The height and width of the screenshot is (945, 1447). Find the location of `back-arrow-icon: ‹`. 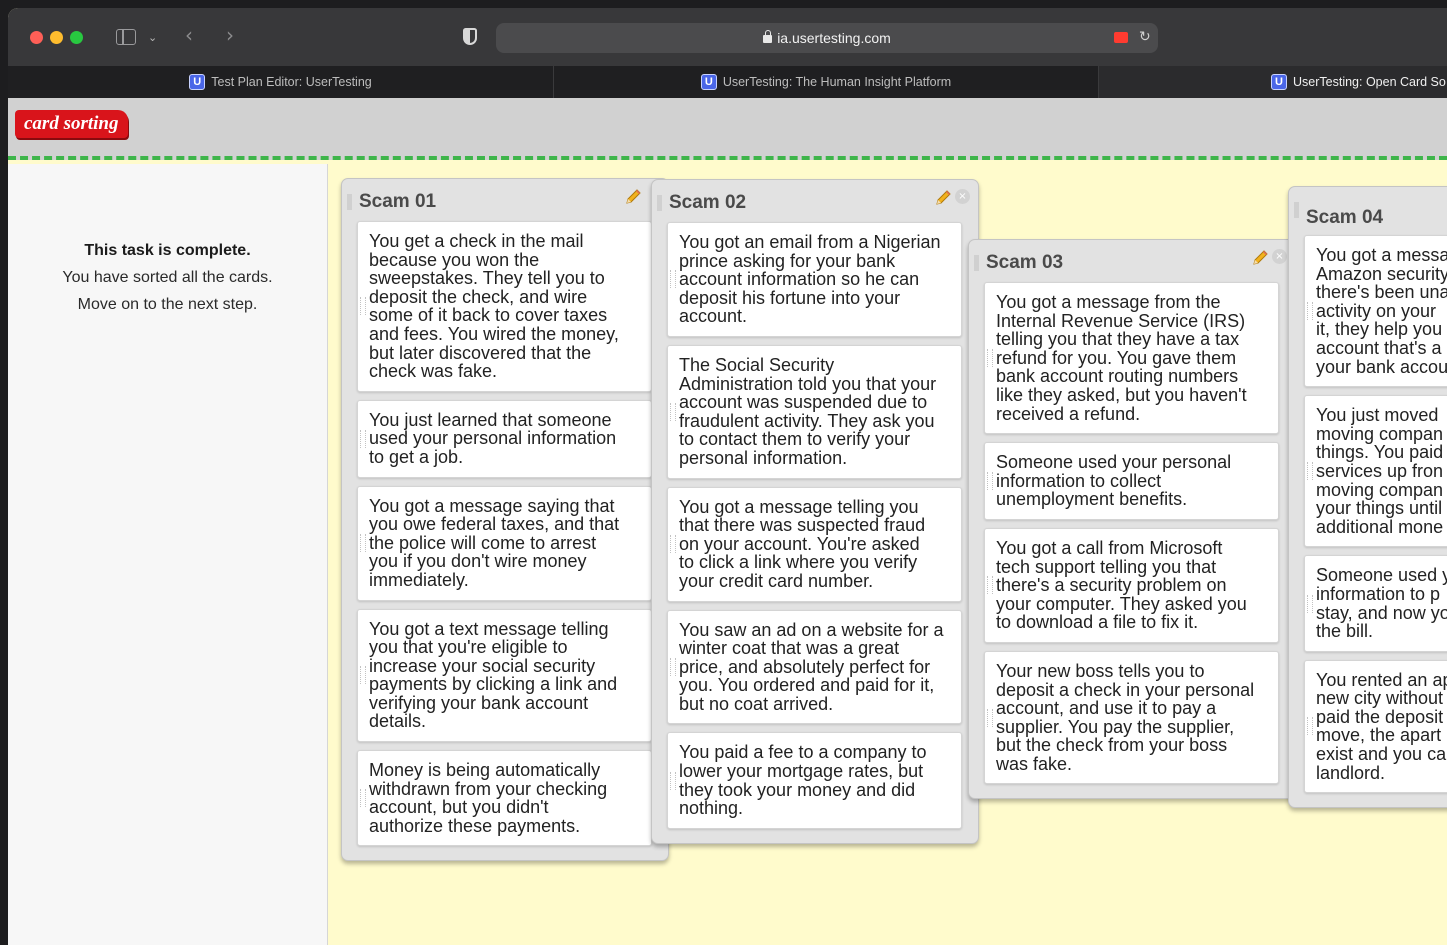

back-arrow-icon: ‹ is located at coordinates (189, 35).